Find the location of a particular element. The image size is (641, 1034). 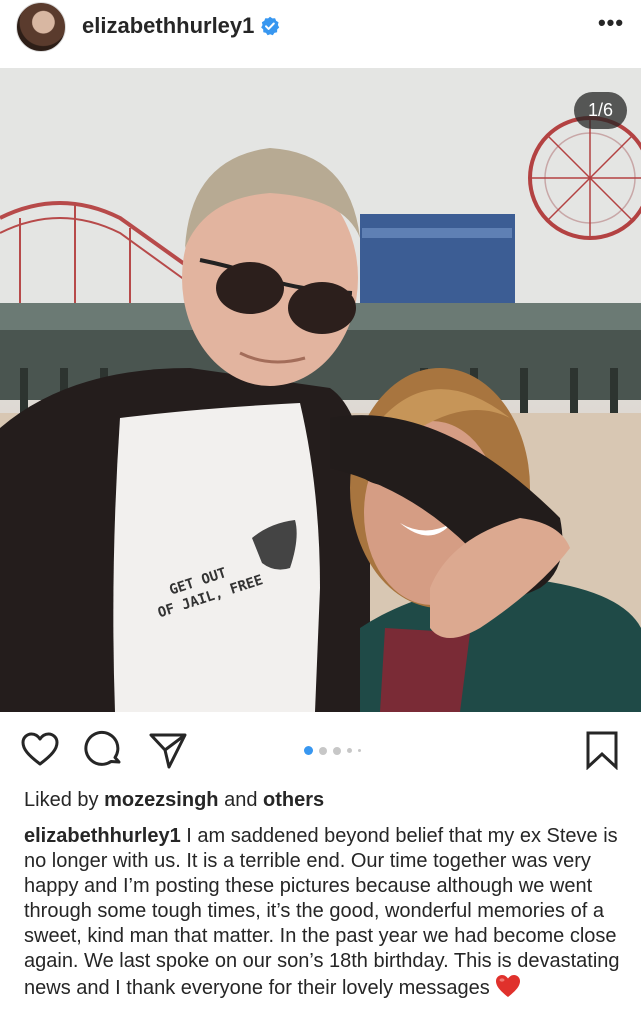

red-heart-icon is located at coordinates (508, 986).